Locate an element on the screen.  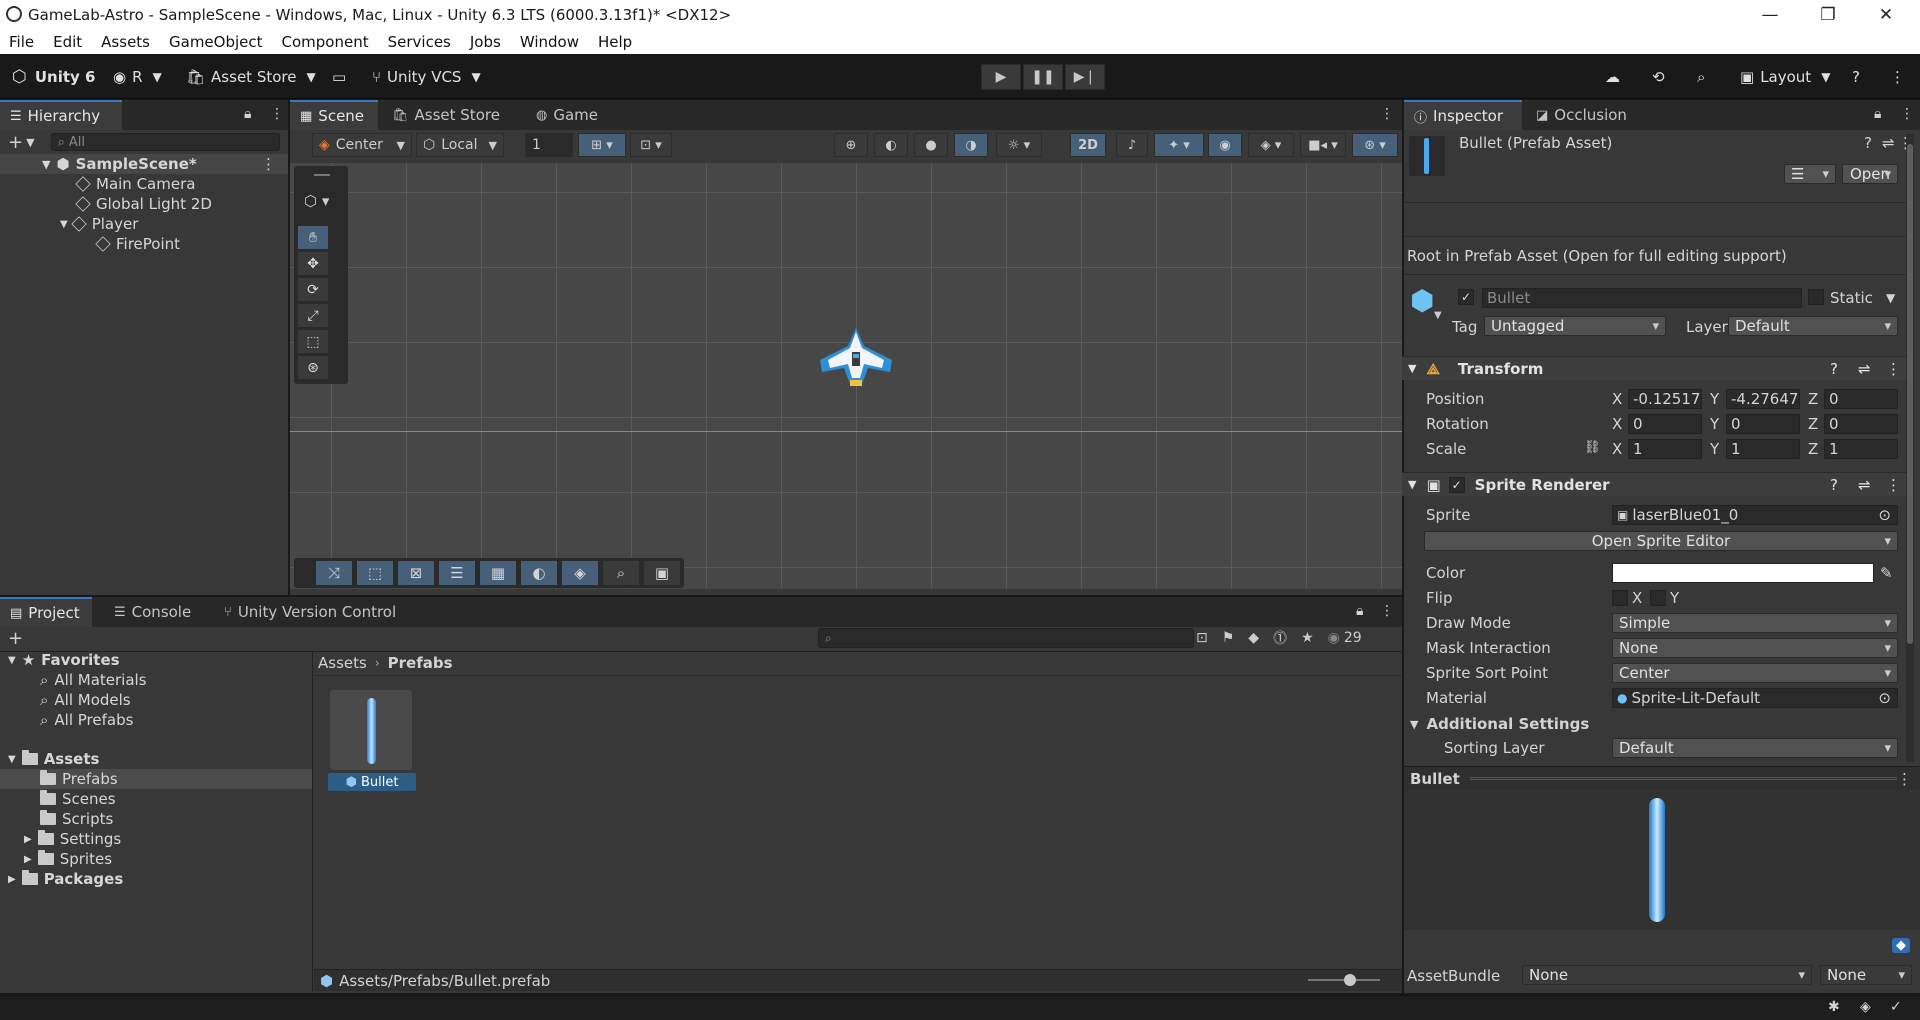
hand-tool-button: ✋︎ is located at coordinates (313, 238).